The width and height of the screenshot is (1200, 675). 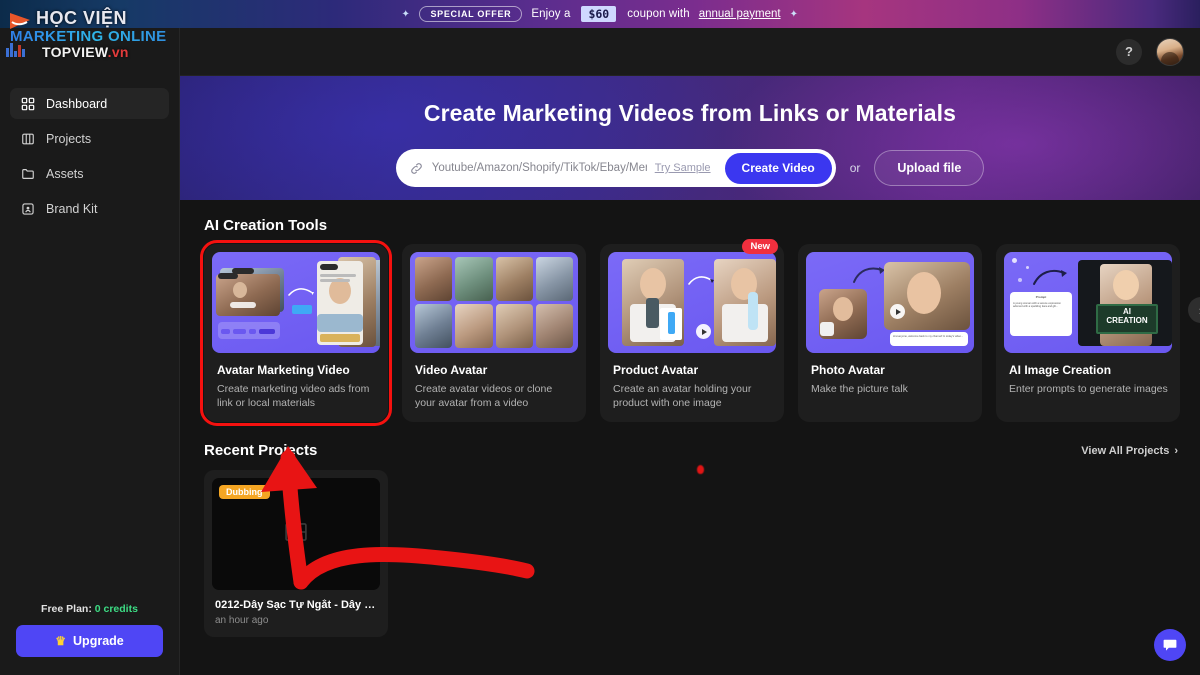 What do you see at coordinates (405, 14) in the screenshot?
I see `sparkle-icon: ✦` at bounding box center [405, 14].